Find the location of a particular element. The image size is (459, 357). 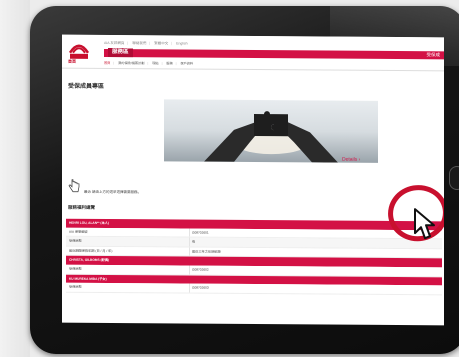

background-panel is located at coordinates (15, 178).